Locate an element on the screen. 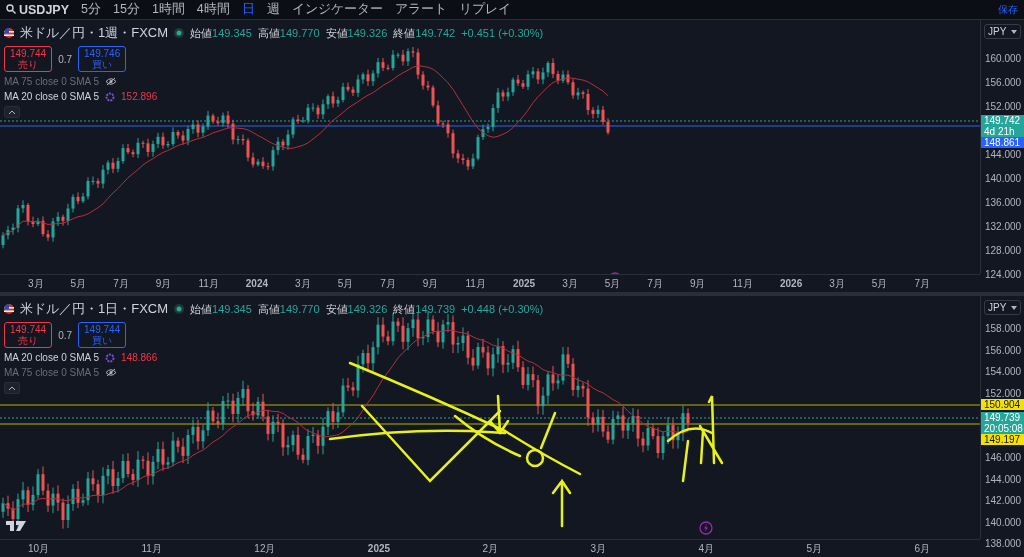  interval-button: 5分 is located at coordinates (91, 9).